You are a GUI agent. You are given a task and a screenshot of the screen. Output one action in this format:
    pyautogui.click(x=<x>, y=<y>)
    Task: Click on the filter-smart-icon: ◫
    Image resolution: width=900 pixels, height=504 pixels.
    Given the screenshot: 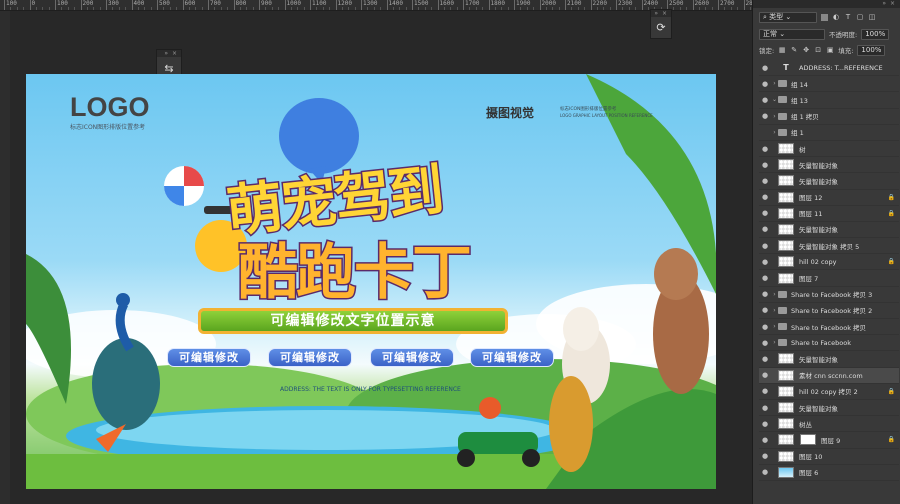 What is the action you would take?
    pyautogui.click(x=872, y=17)
    